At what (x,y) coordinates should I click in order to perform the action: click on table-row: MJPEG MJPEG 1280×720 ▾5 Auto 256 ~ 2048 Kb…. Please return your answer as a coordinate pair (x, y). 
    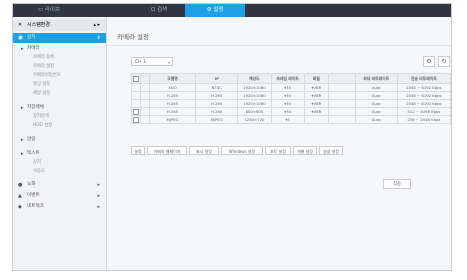
    Looking at the image, I should click on (291, 119).